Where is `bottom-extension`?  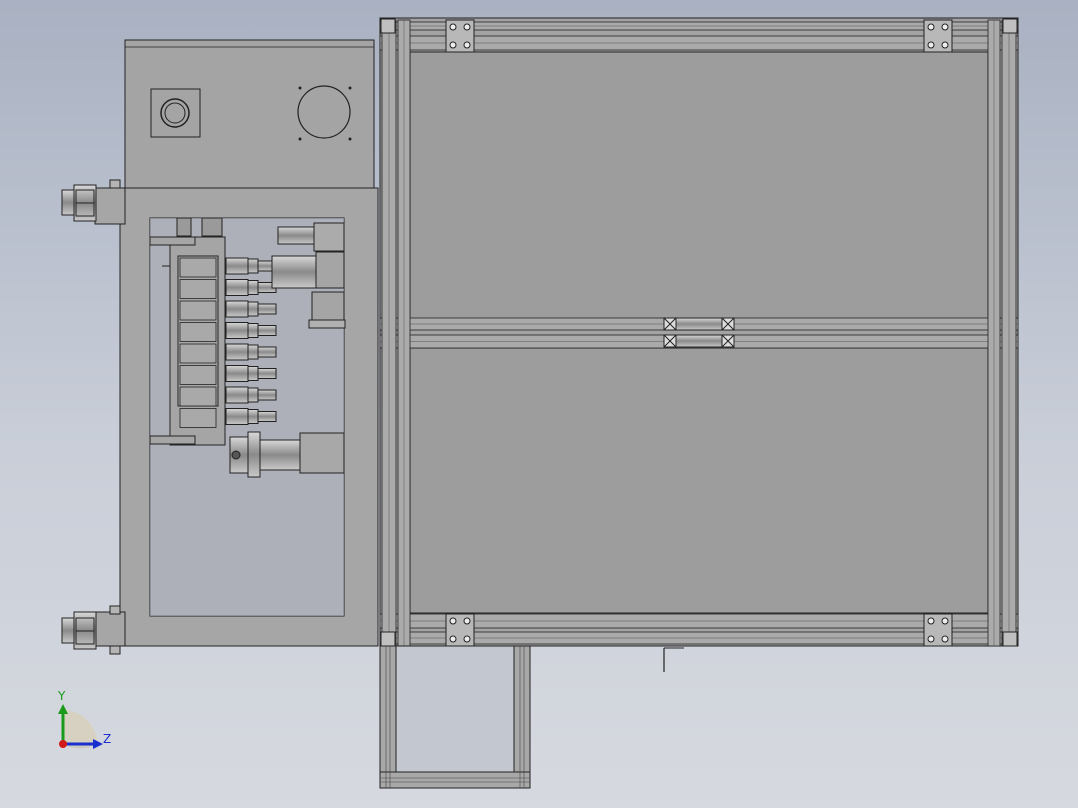 bottom-extension is located at coordinates (531, 717).